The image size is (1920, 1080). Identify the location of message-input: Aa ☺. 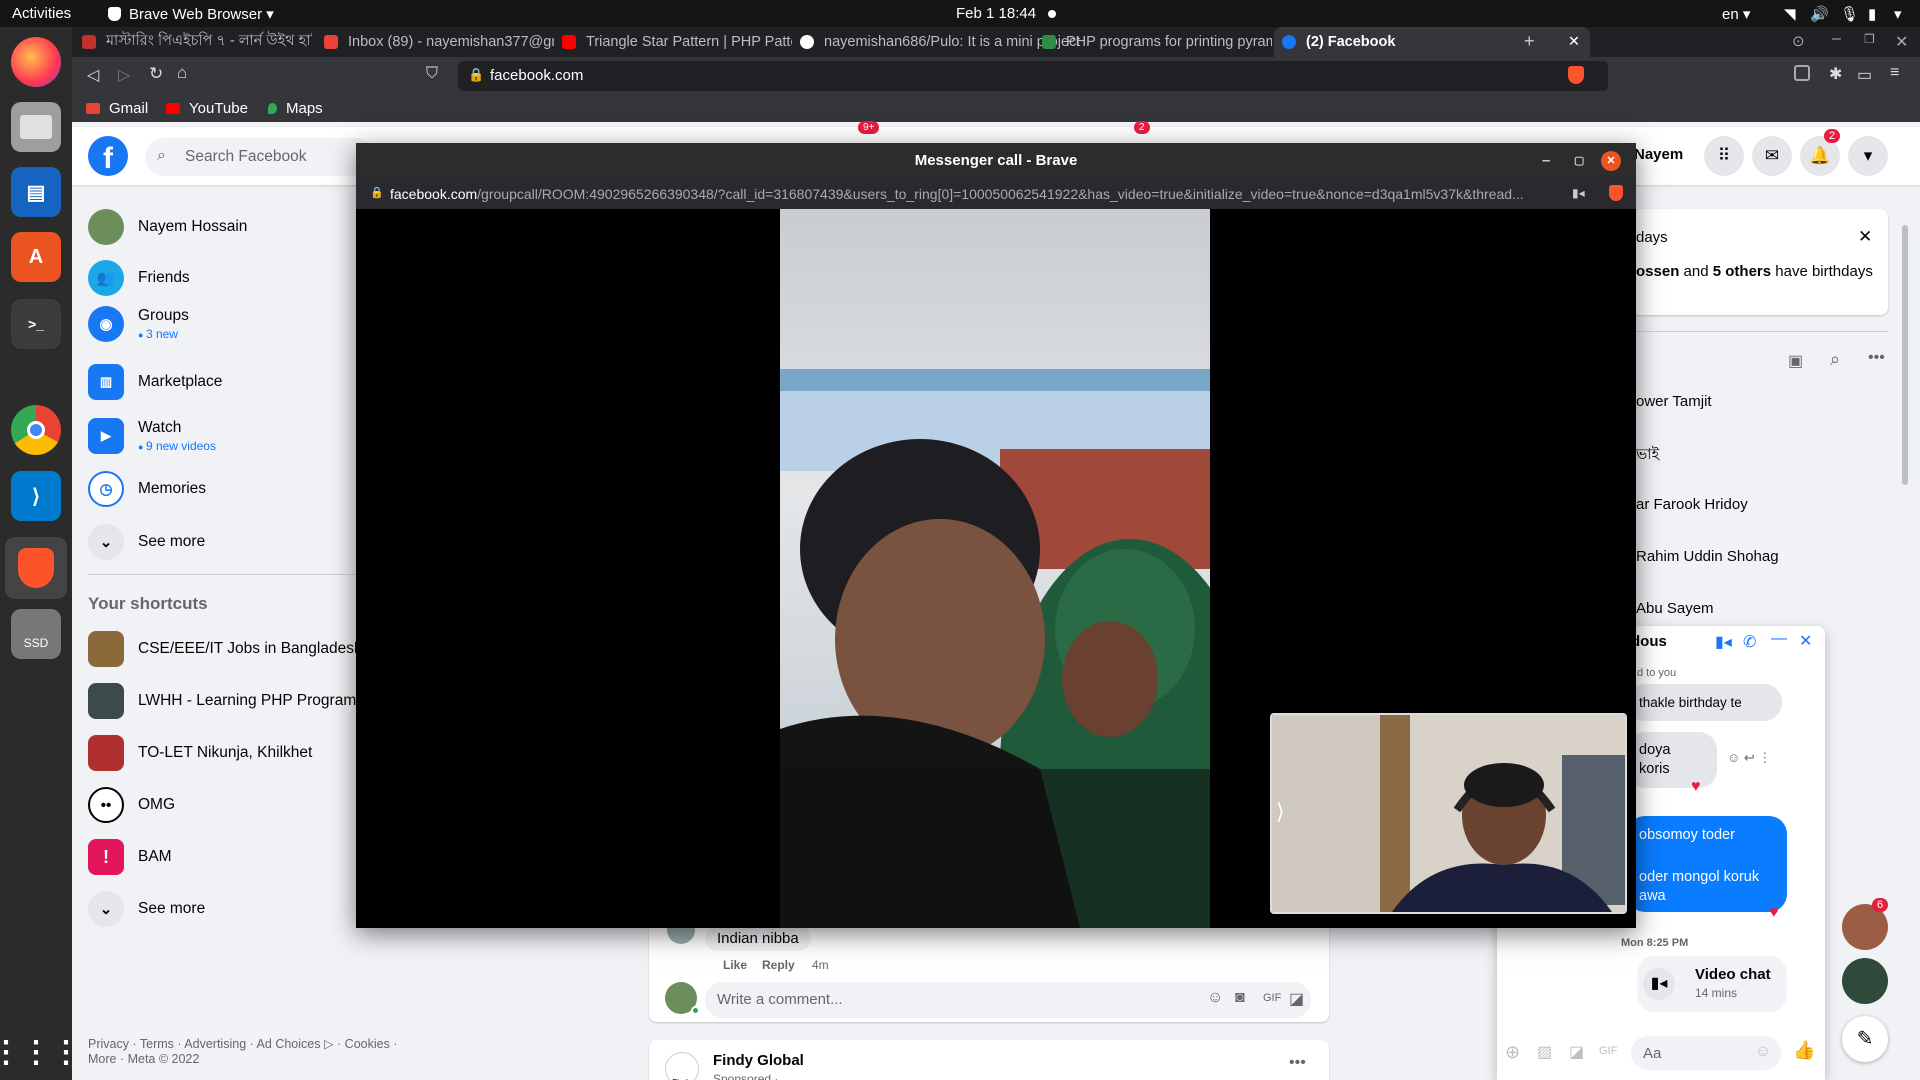
(1706, 1053).